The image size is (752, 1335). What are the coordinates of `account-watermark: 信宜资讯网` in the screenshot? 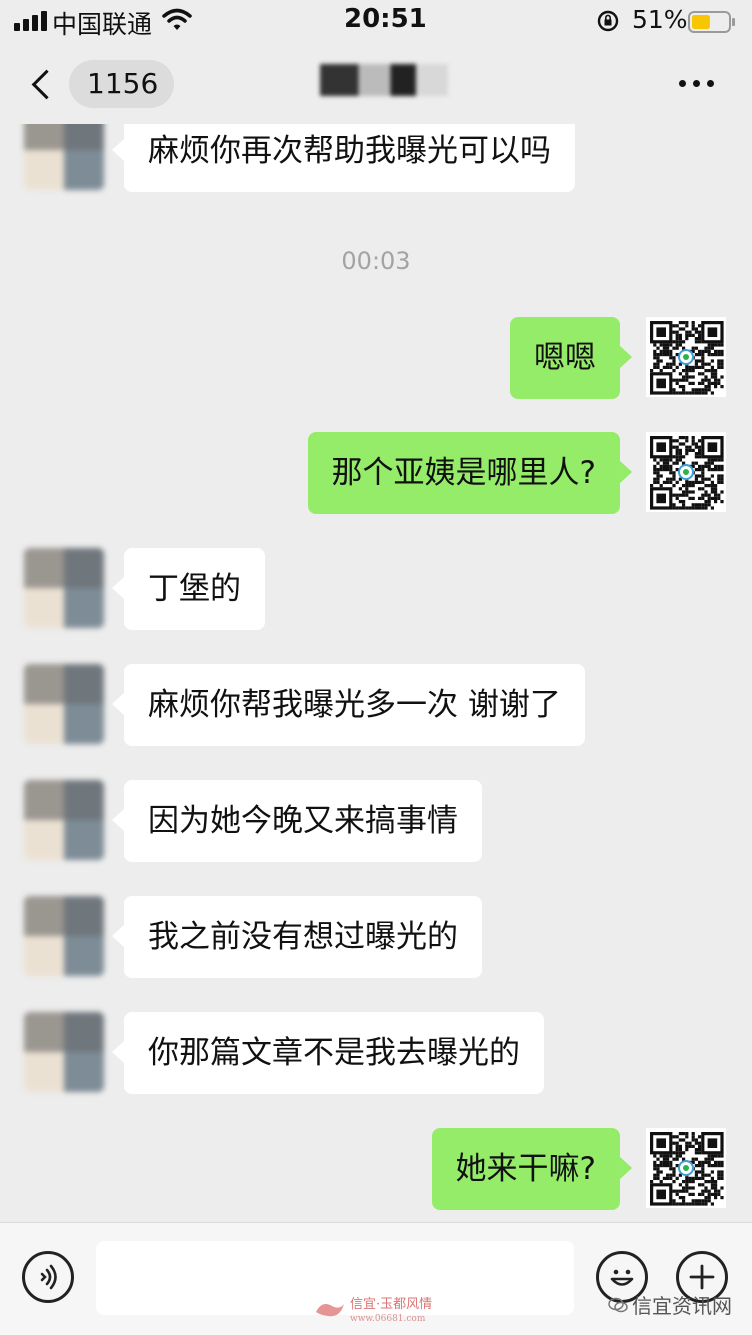 It's located at (670, 1304).